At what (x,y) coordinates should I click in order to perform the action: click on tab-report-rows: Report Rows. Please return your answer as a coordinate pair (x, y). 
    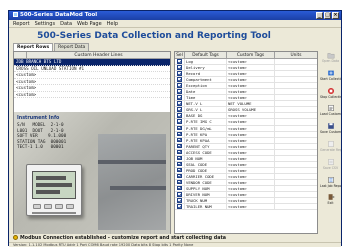
    Looking at the image, I should click on (33, 47).